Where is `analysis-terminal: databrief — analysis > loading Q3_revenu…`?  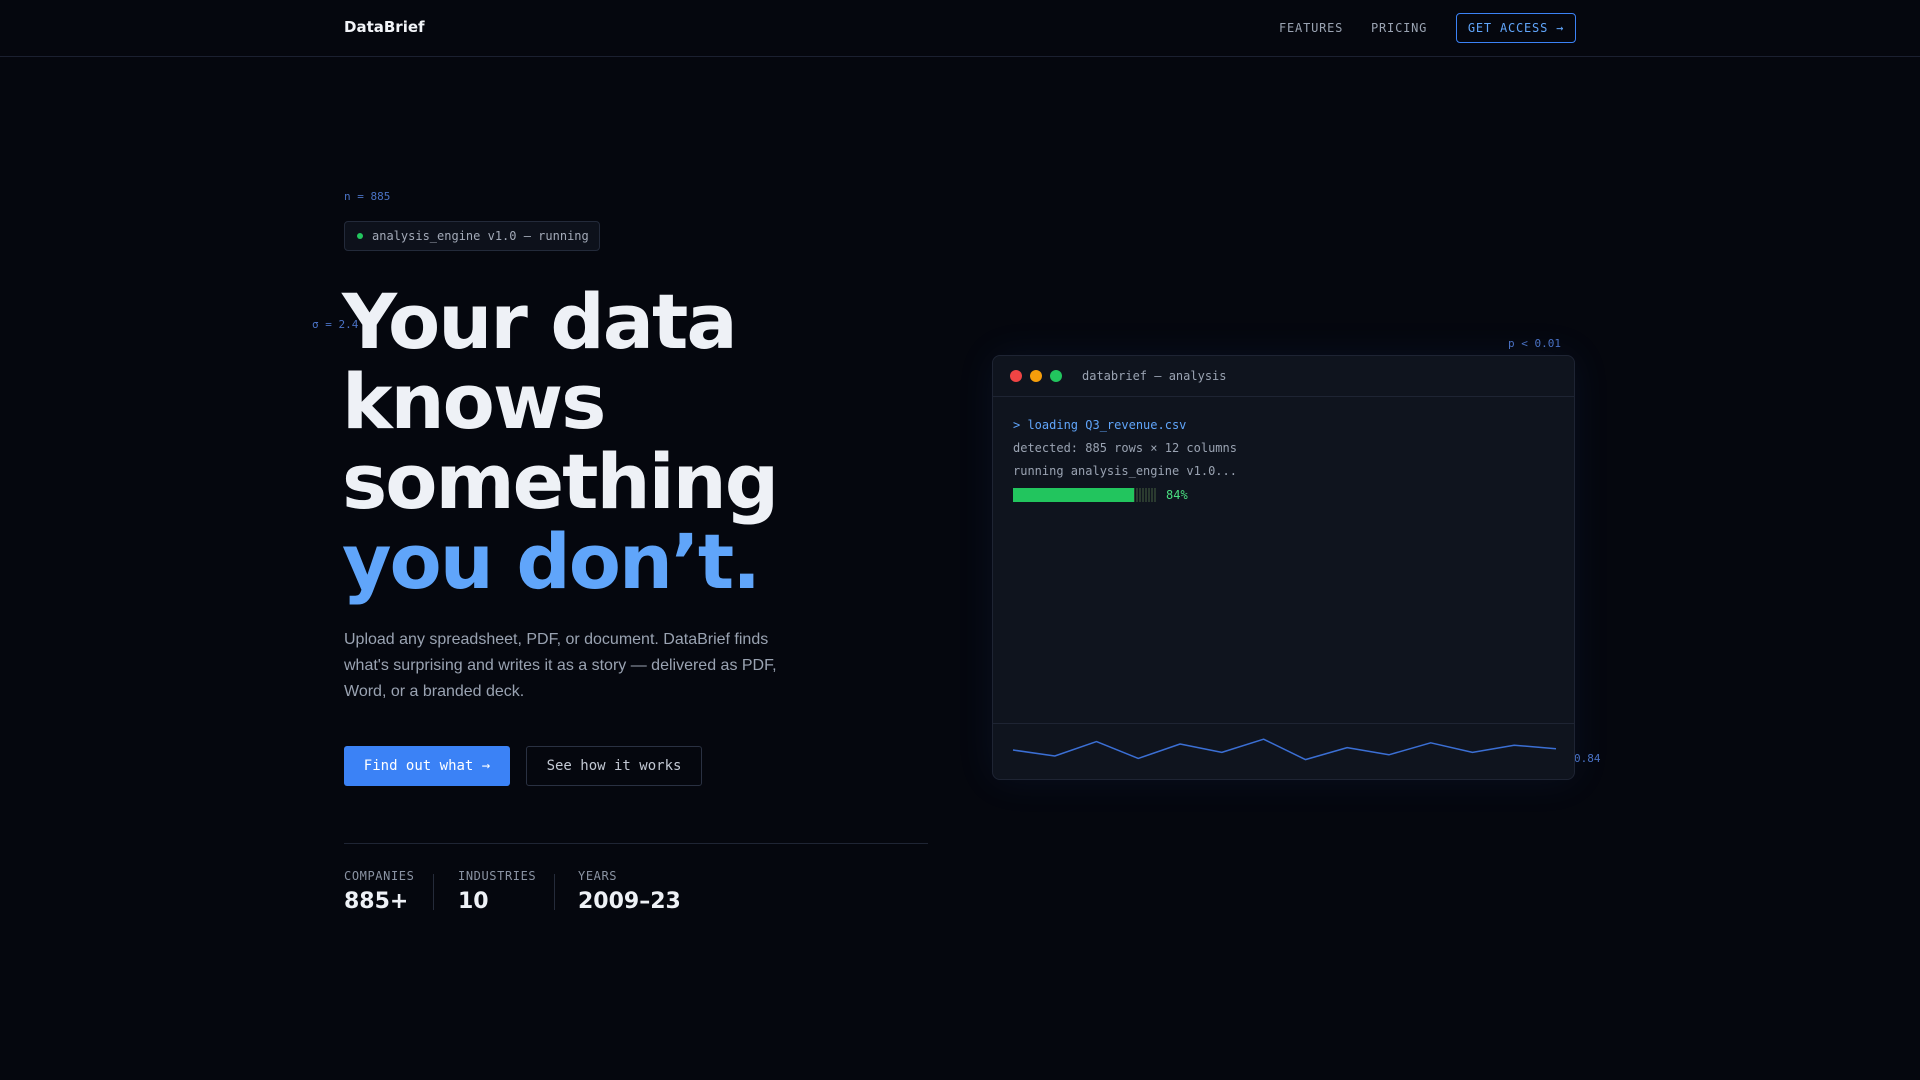 analysis-terminal: databrief — analysis > loading Q3_revenu… is located at coordinates (1283, 567).